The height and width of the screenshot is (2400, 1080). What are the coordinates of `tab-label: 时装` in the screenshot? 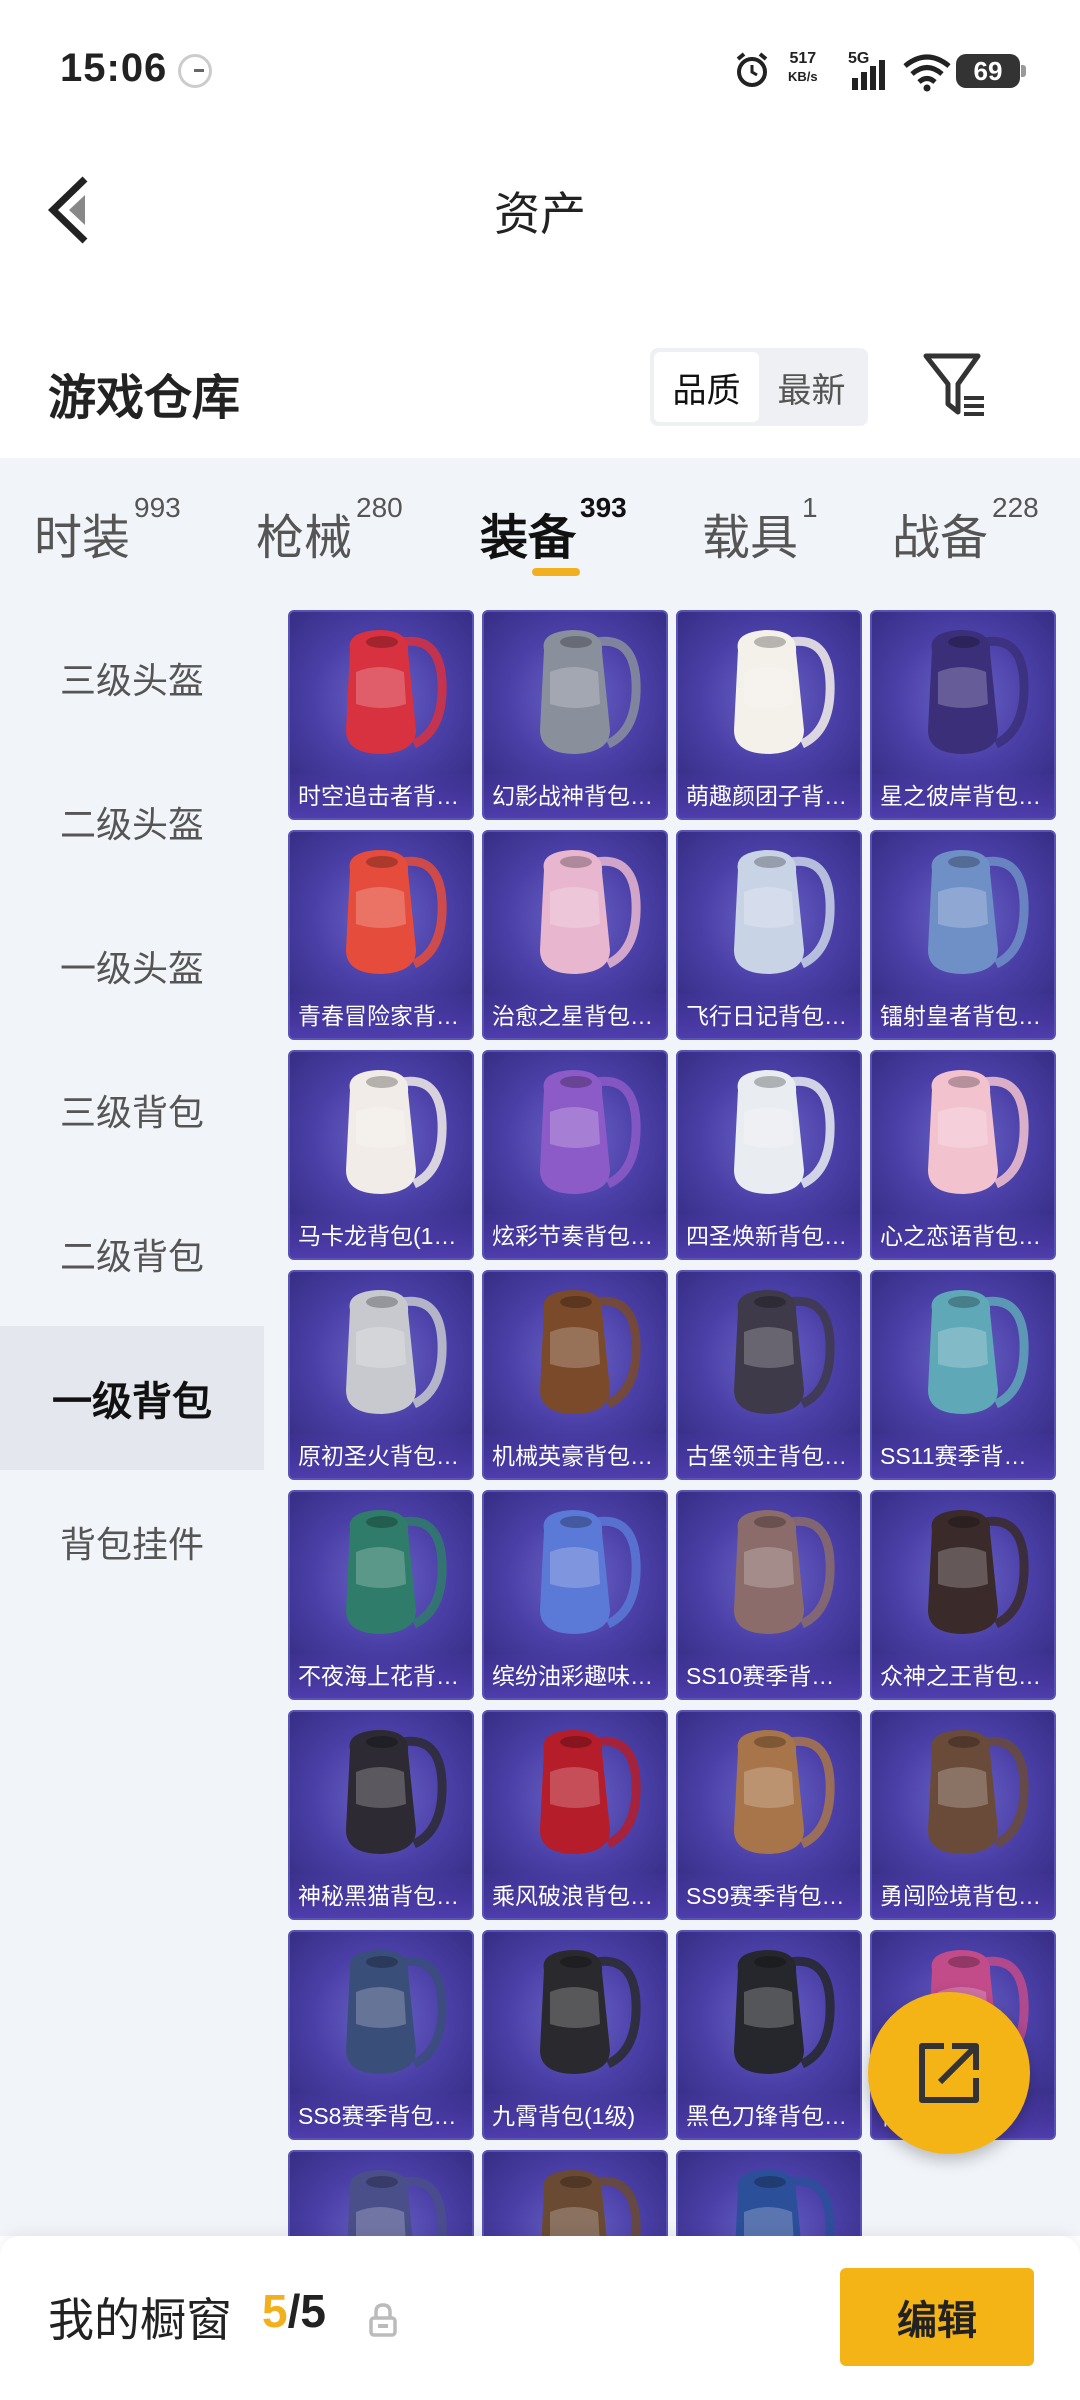 It's located at (82, 538).